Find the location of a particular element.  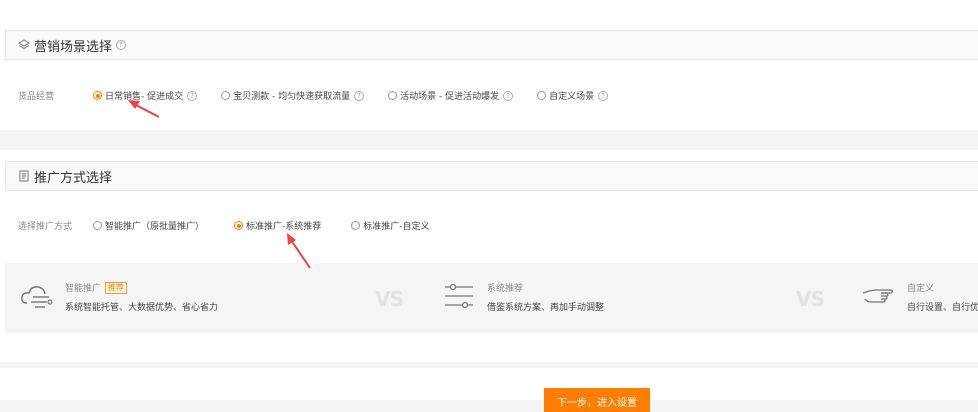

scene-section-title: 营销场景选择 is located at coordinates (73, 47).